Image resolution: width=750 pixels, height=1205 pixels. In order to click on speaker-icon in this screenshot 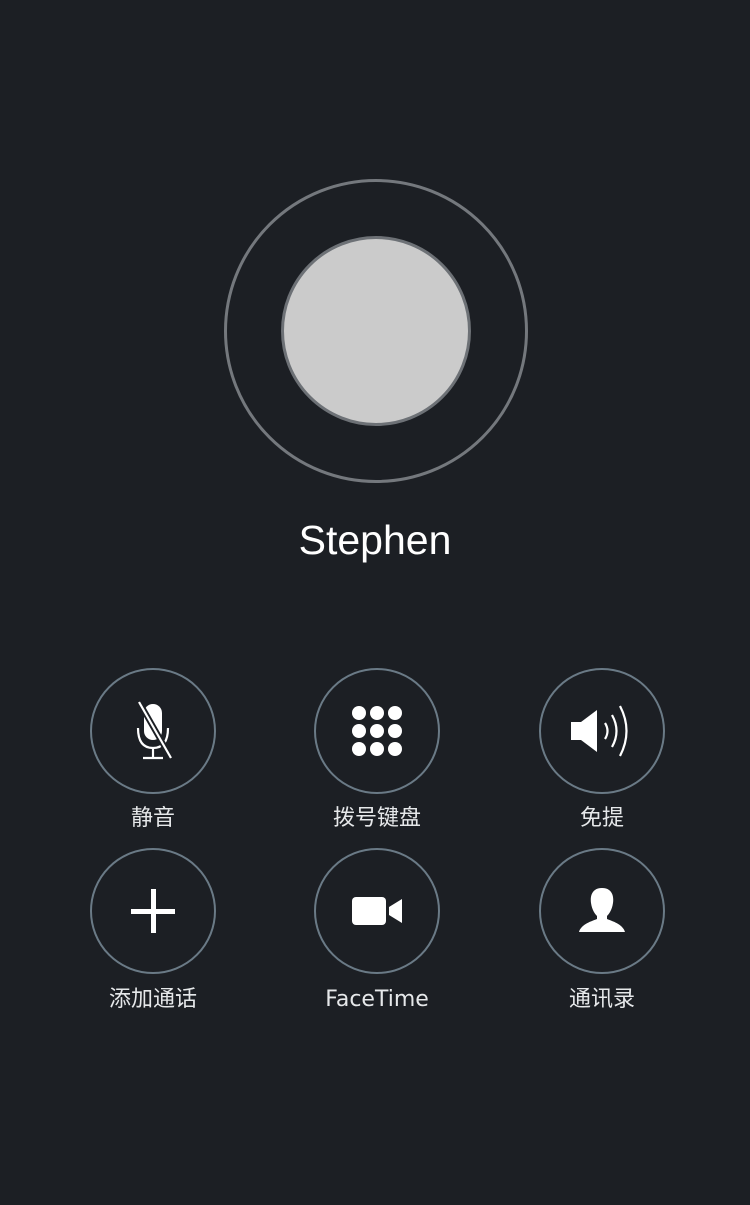, I will do `click(599, 731)`.